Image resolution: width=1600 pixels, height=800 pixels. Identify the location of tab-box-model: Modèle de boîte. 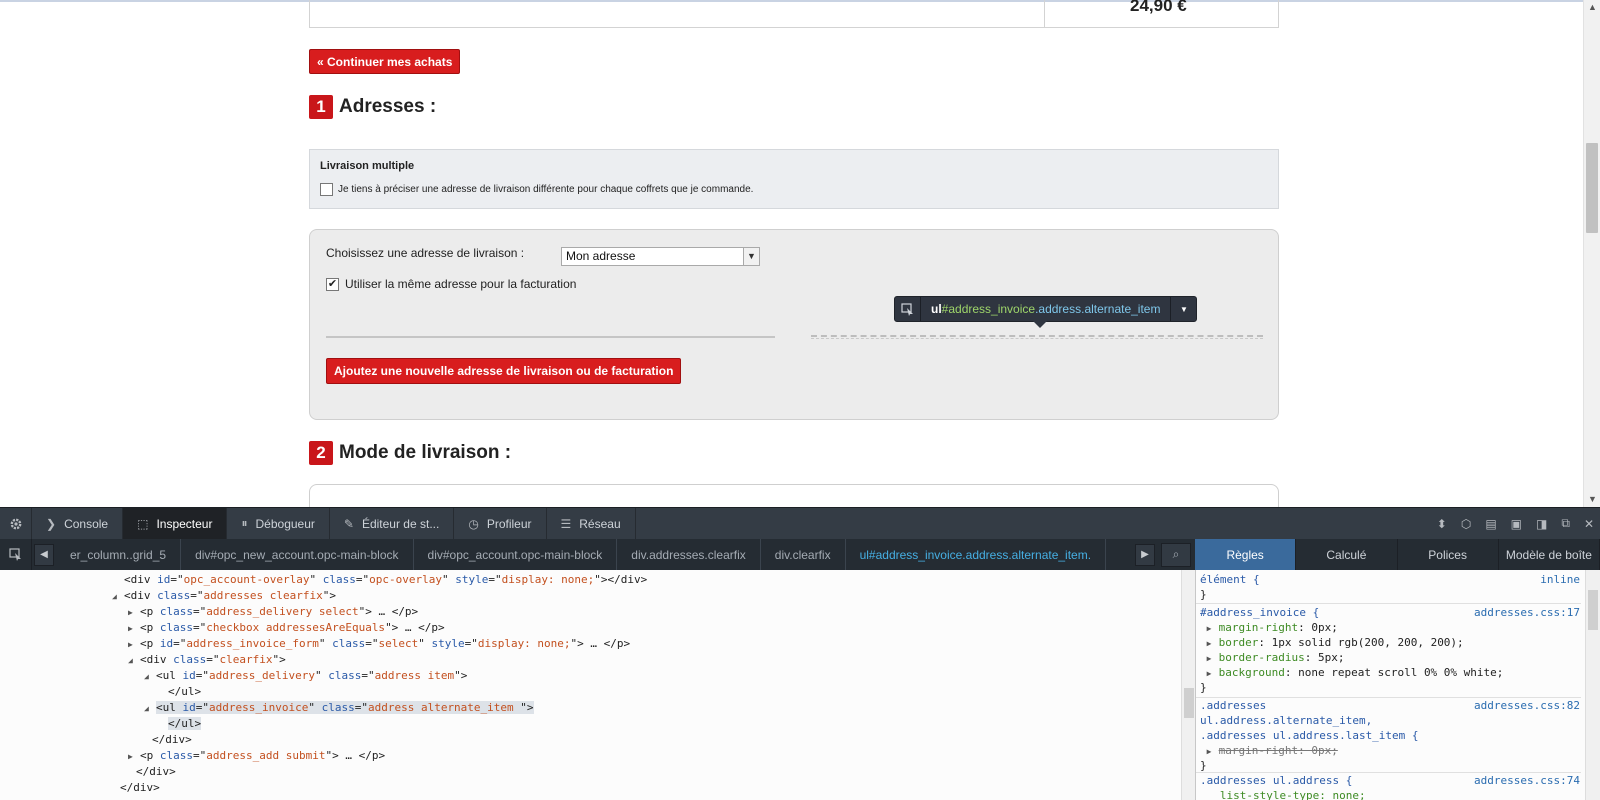
(1549, 554).